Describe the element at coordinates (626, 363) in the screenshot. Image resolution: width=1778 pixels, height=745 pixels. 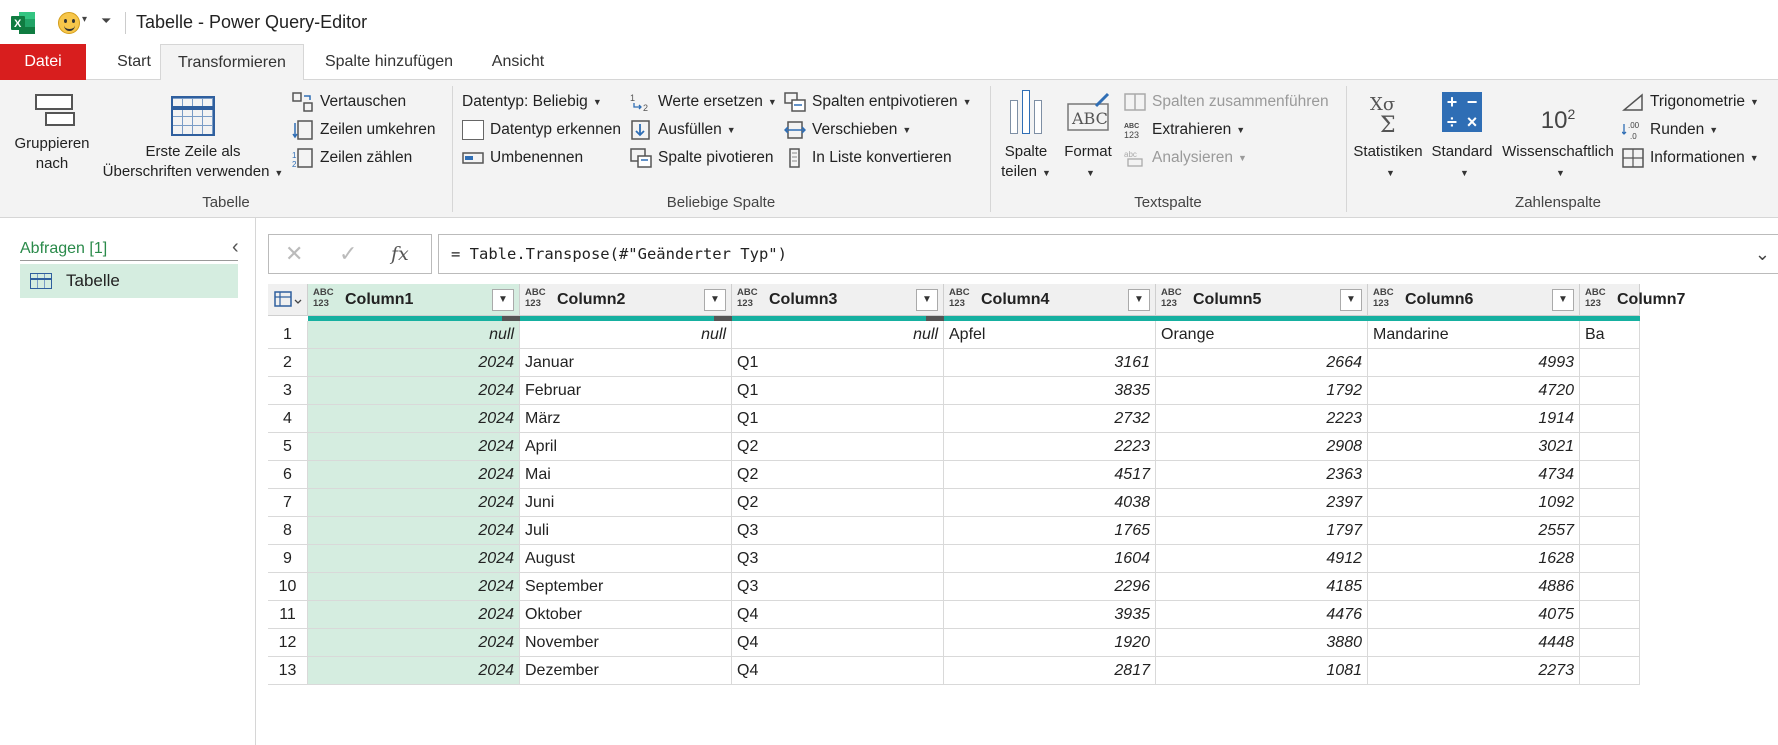
I see `table-cell: Januar` at that location.